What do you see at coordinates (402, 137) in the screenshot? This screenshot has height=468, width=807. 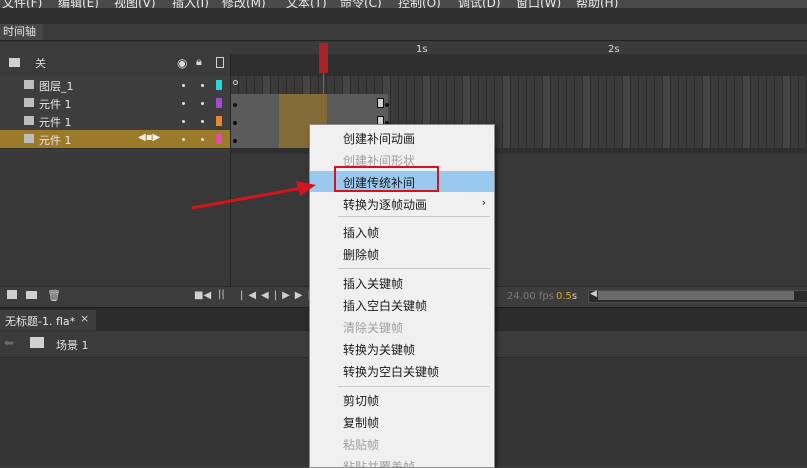 I see `menu-item-create-motion-tween: 创建补间动画` at bounding box center [402, 137].